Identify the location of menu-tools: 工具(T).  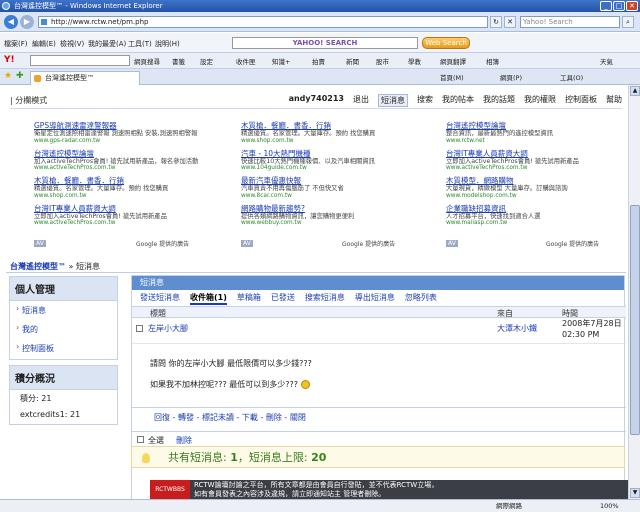
(140, 44).